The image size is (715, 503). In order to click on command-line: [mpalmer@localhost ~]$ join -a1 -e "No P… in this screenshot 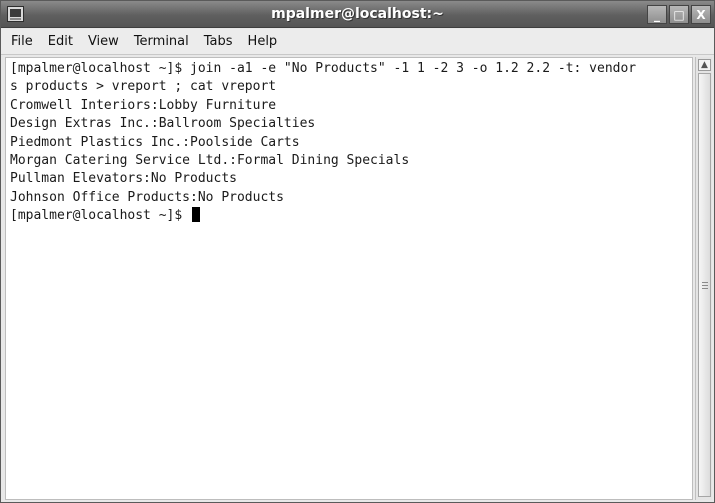, I will do `click(323, 68)`.